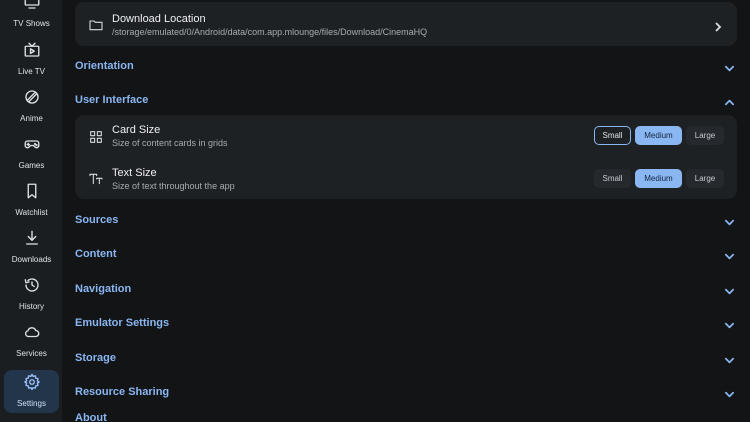 The width and height of the screenshot is (750, 422). I want to click on sidebar-item-history: History, so click(31, 294).